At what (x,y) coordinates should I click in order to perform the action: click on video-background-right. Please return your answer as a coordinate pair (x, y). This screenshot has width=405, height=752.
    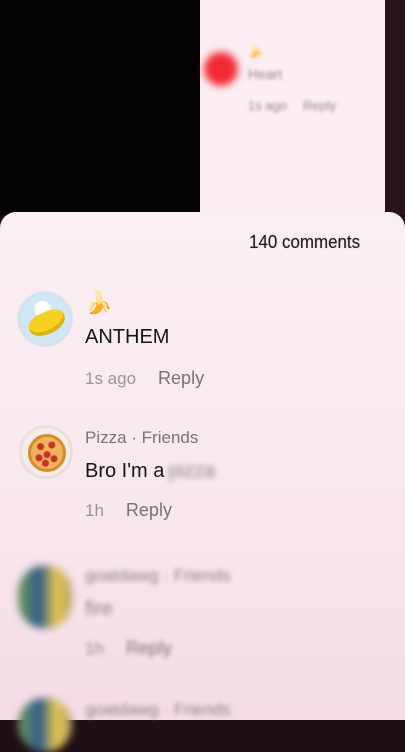
    Looking at the image, I should click on (395, 107).